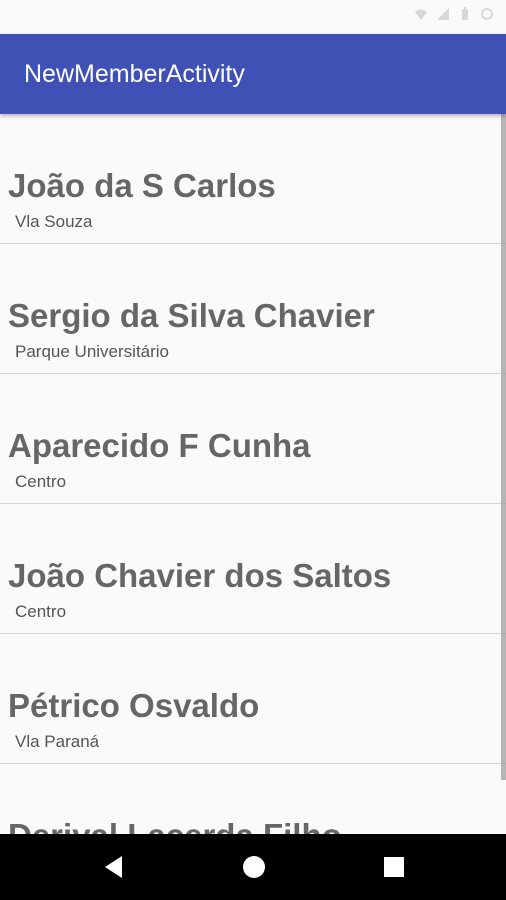 The width and height of the screenshot is (506, 900). I want to click on member-list-item: Pétrico Osvaldo Vla Paraná, so click(253, 699).